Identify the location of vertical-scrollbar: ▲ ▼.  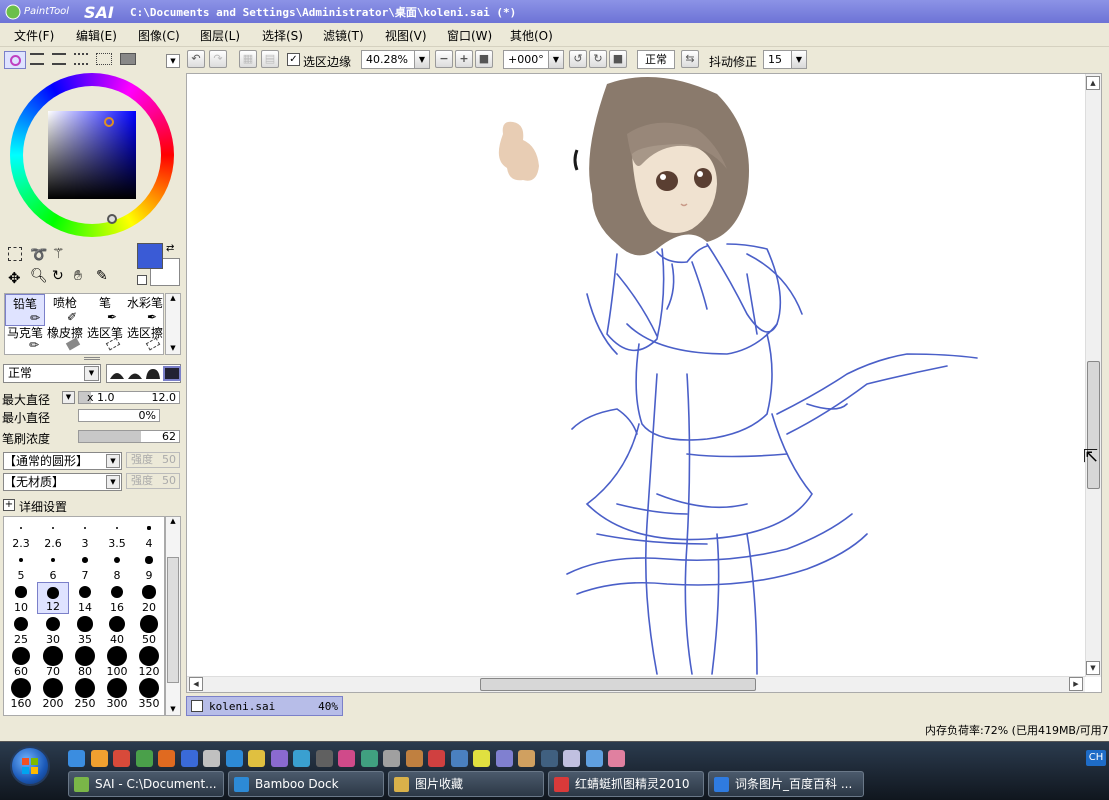
(1093, 375).